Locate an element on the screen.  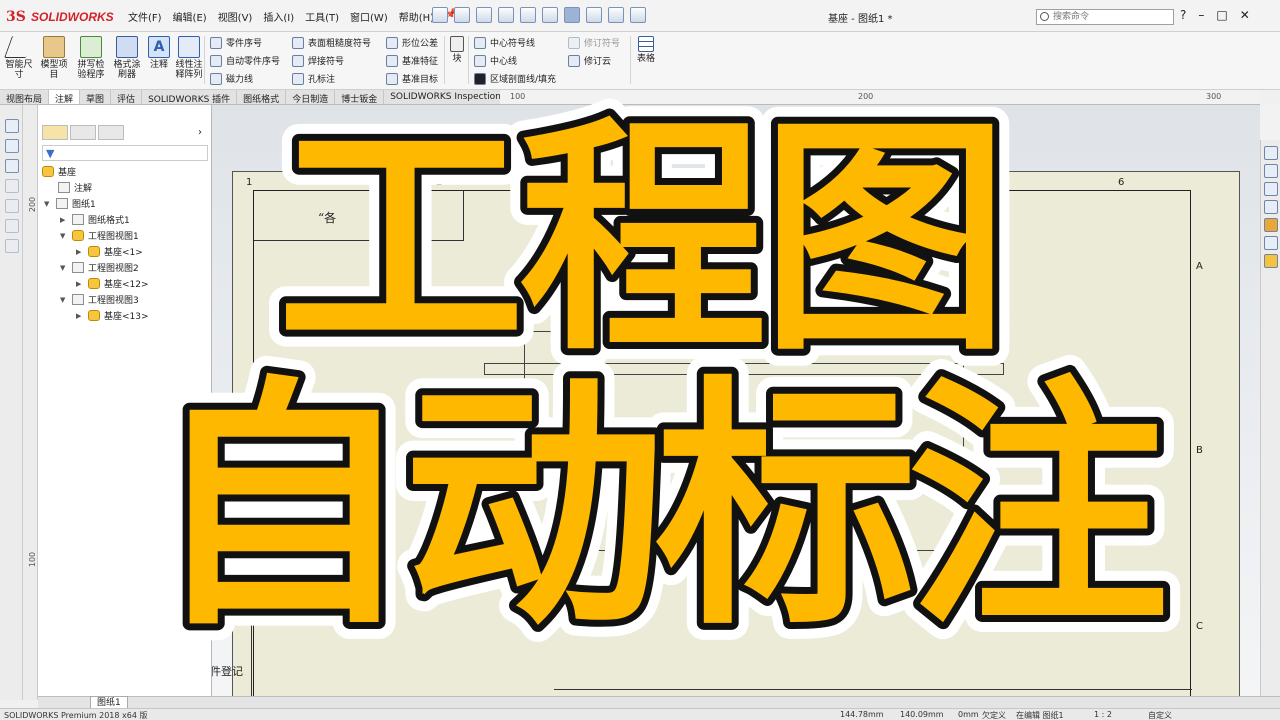
zoom-icon is located at coordinates (12, 166).